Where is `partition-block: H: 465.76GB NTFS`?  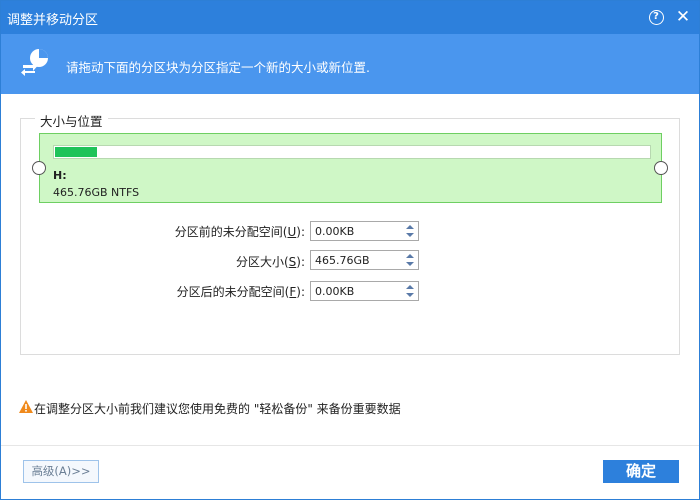 partition-block: H: 465.76GB NTFS is located at coordinates (350, 168).